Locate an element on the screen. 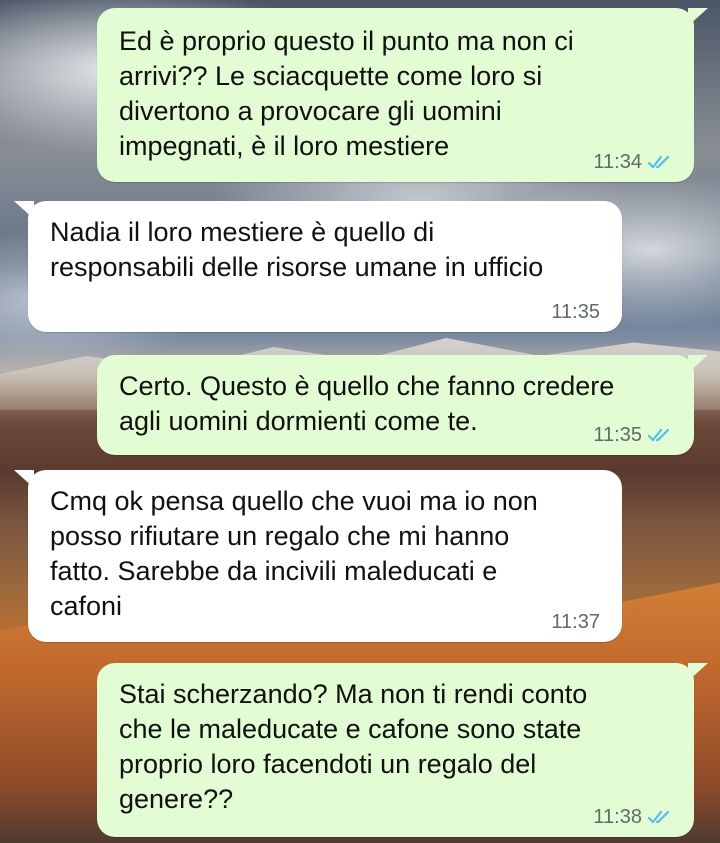 Image resolution: width=720 pixels, height=843 pixels. message-meta: 11:34 is located at coordinates (633, 162).